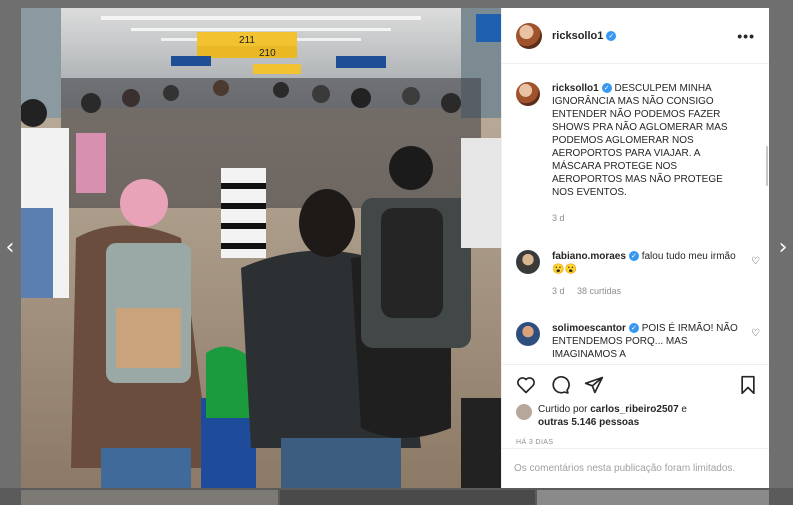  I want to click on liker-avatar, so click(524, 412).